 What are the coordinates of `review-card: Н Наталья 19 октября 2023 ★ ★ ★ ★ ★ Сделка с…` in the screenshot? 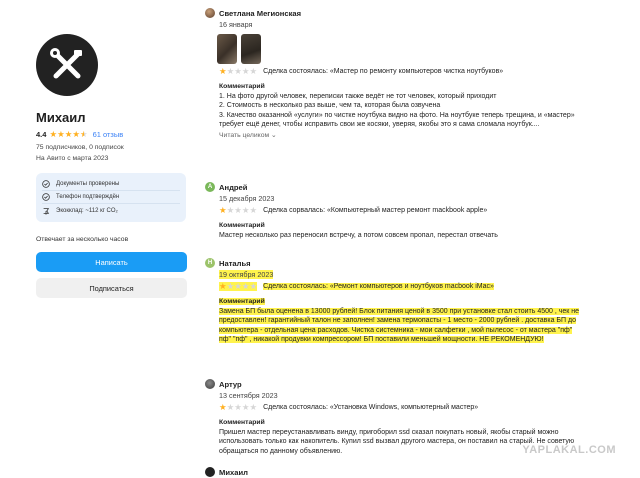 It's located at (405, 301).